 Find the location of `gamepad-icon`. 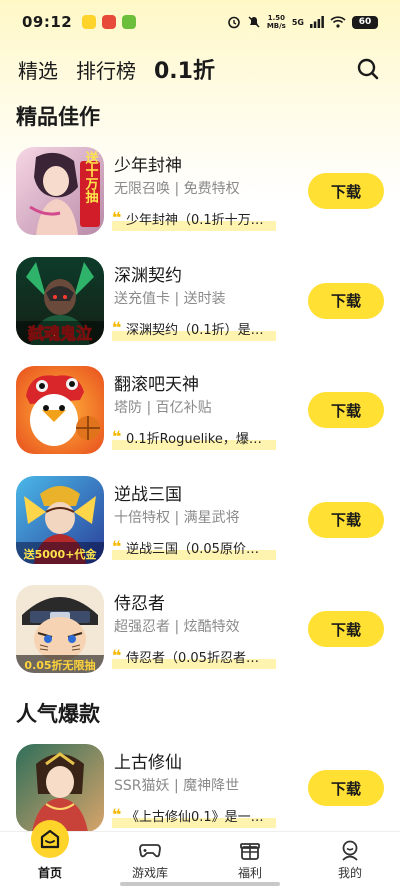

gamepad-icon is located at coordinates (150, 851).